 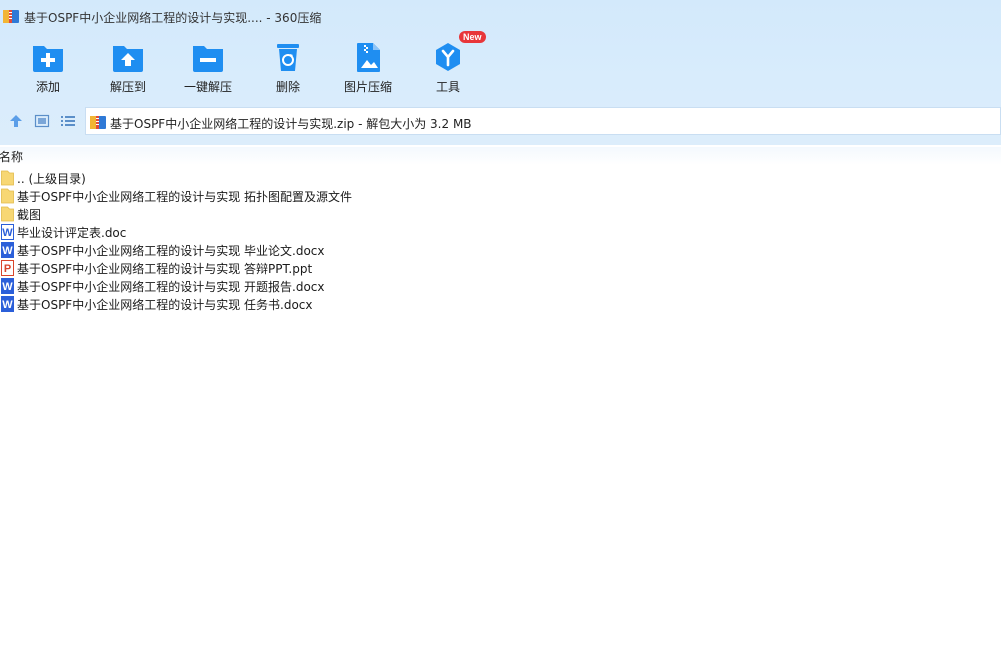 What do you see at coordinates (72, 233) in the screenshot?
I see `file-name: 毕业设计评定表.doc` at bounding box center [72, 233].